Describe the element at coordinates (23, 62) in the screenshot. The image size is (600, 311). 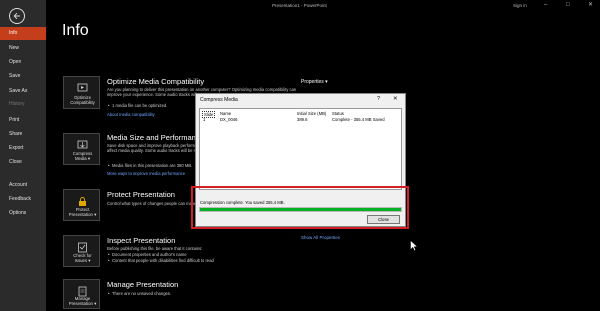
I see `nav-open: Open` at that location.